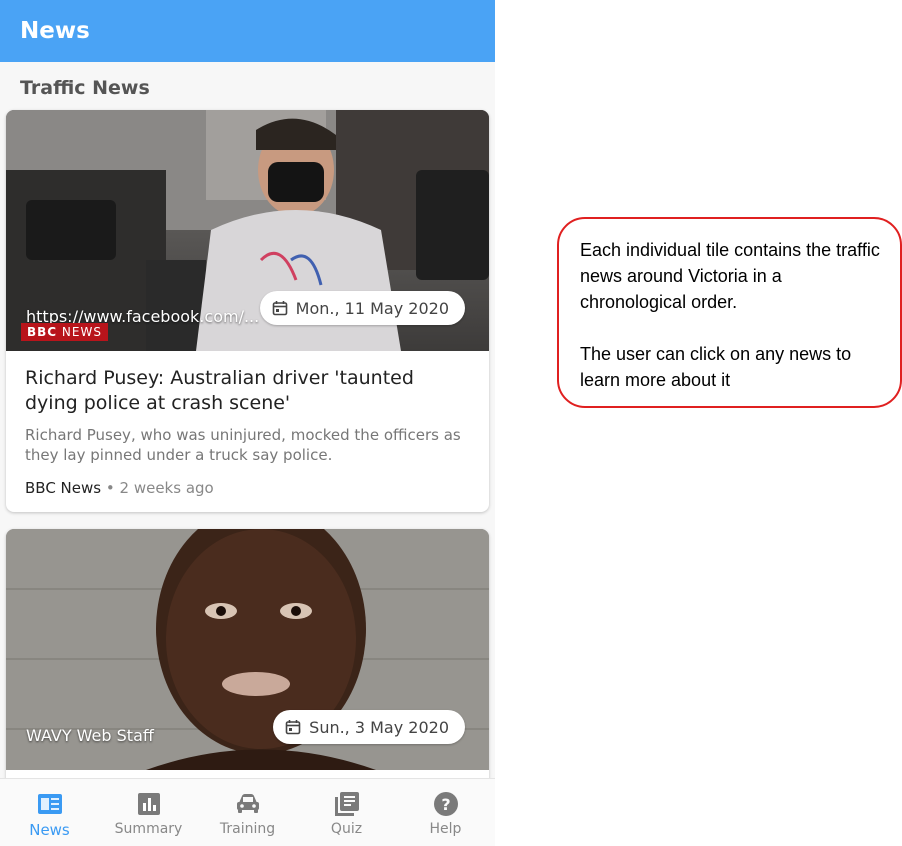  I want to click on news-icon, so click(49, 804).